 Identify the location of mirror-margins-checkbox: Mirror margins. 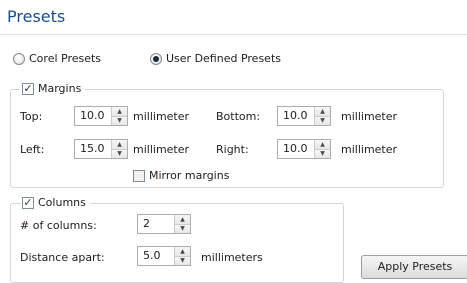
(181, 175).